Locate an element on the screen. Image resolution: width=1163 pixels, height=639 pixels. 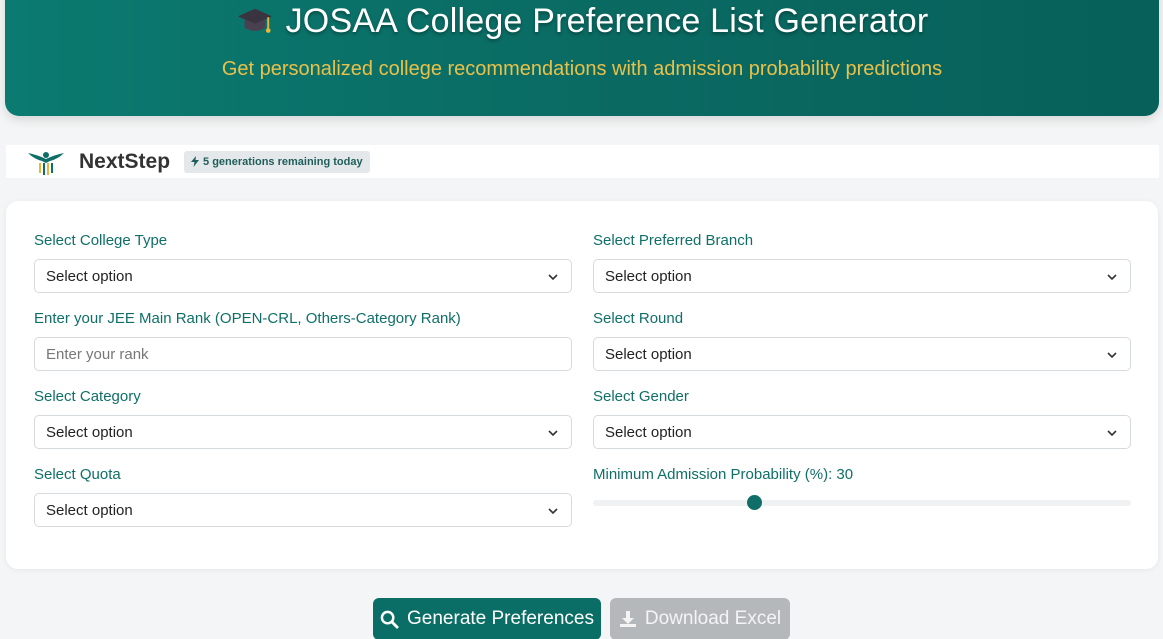
download-label: Download Excel is located at coordinates (713, 618).